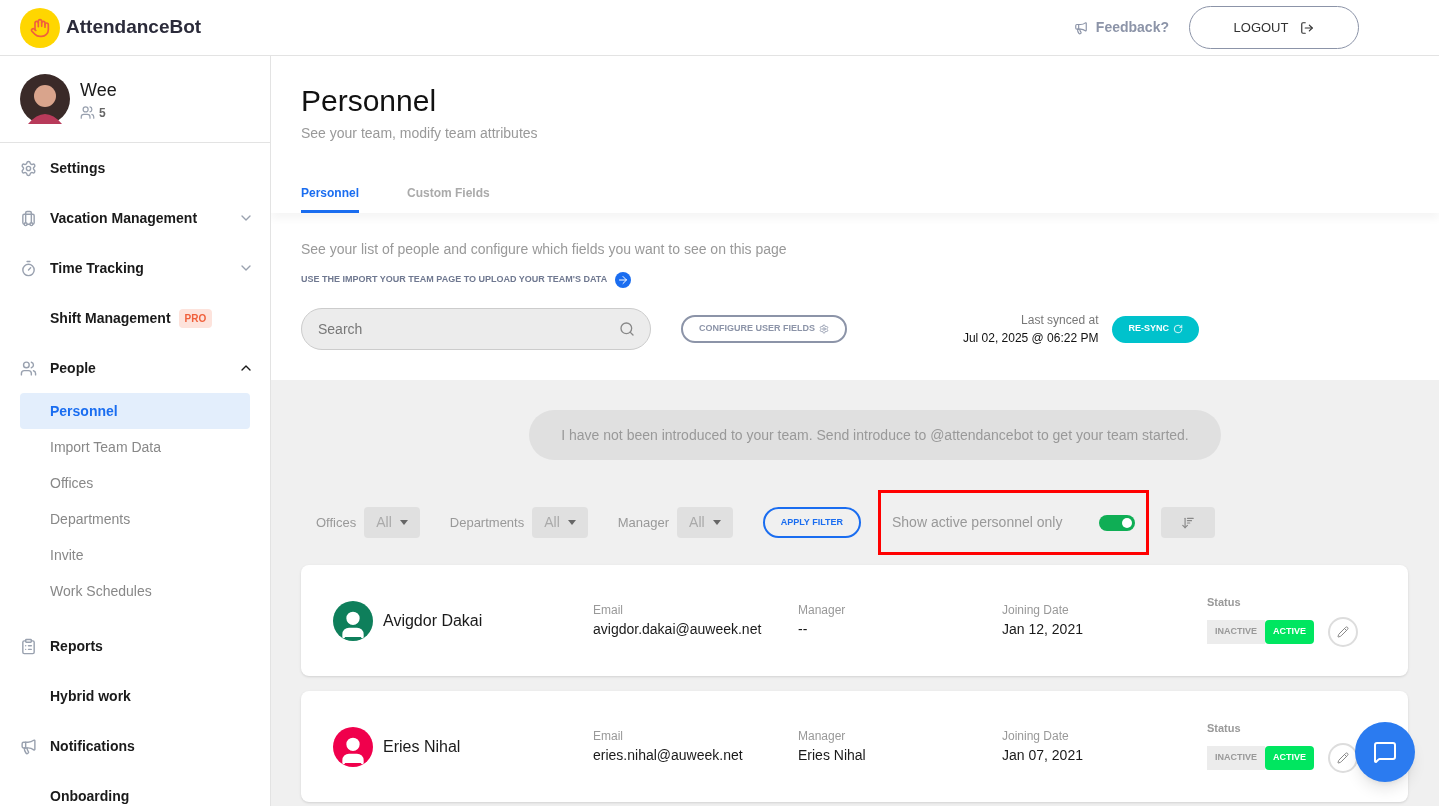  I want to click on sidebar-item: Reports, so click(76, 646).